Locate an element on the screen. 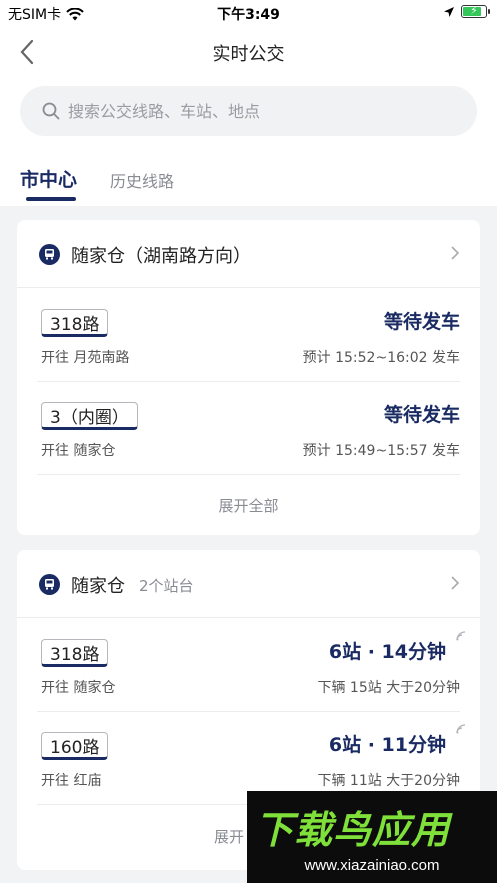 The width and height of the screenshot is (497, 883). stop-header: 随家仓（湖南路方向） is located at coordinates (248, 254).